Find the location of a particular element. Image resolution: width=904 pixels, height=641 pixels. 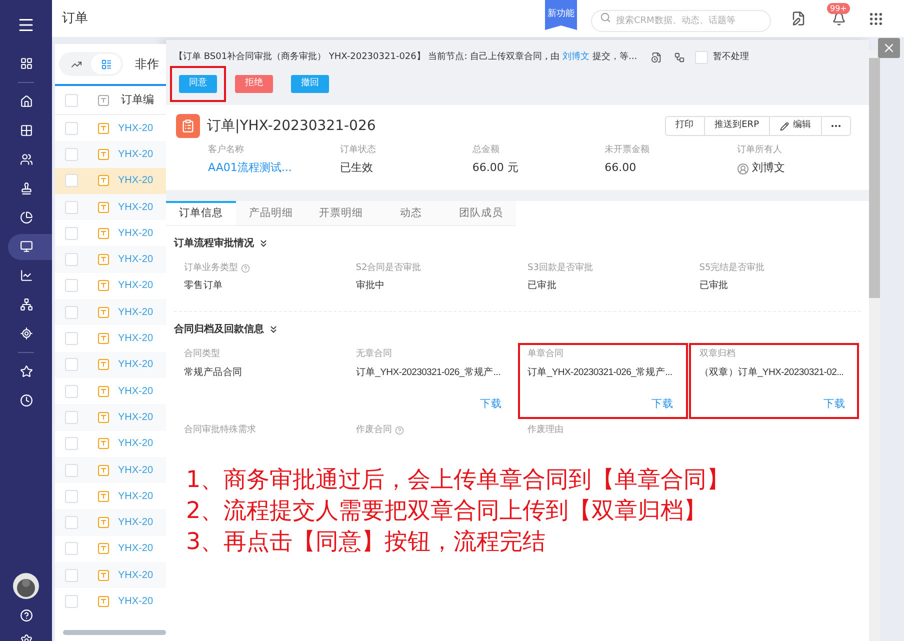

horizontal-scrollbar is located at coordinates (114, 632).